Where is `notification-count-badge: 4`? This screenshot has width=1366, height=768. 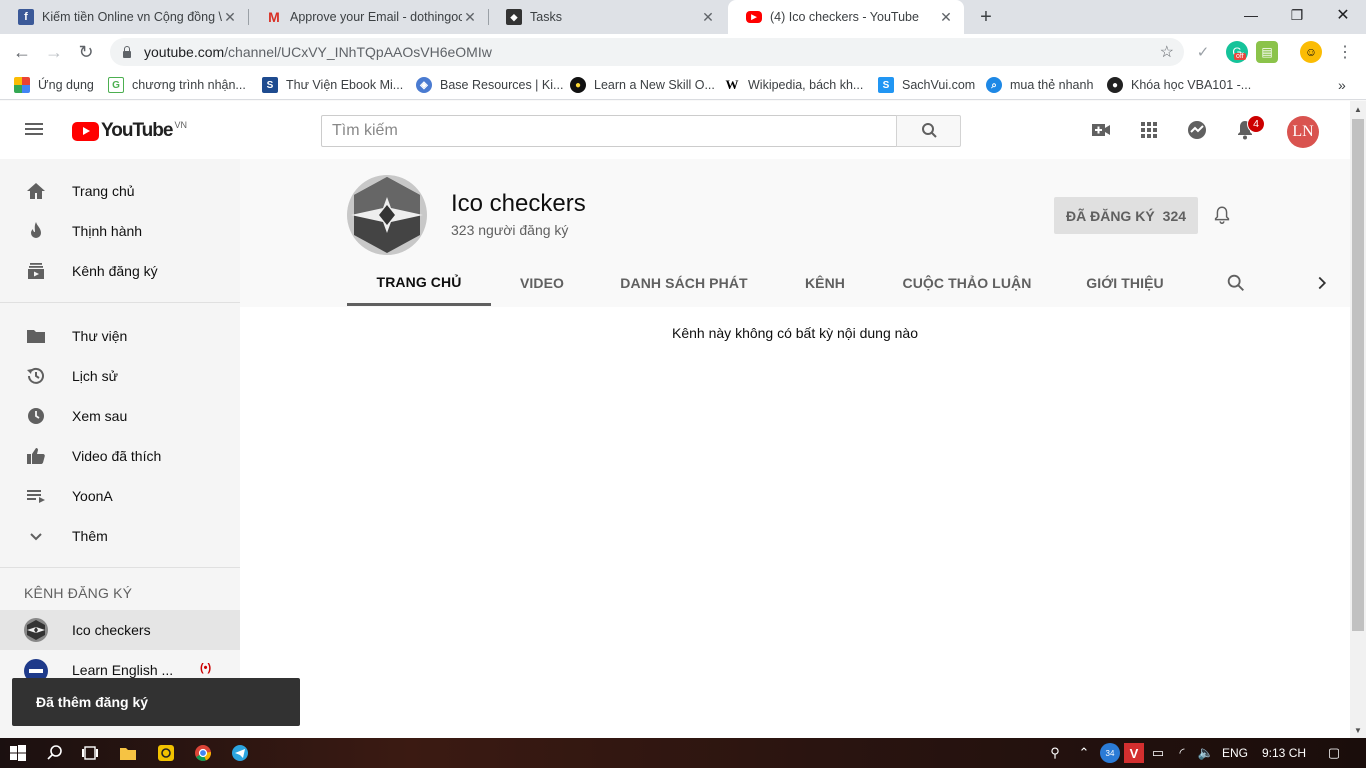
notification-count-badge: 4 is located at coordinates (1256, 124).